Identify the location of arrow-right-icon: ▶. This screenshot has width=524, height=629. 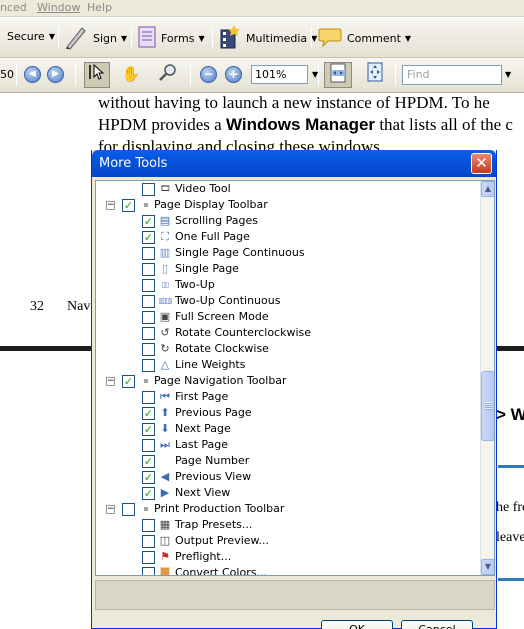
(55, 74).